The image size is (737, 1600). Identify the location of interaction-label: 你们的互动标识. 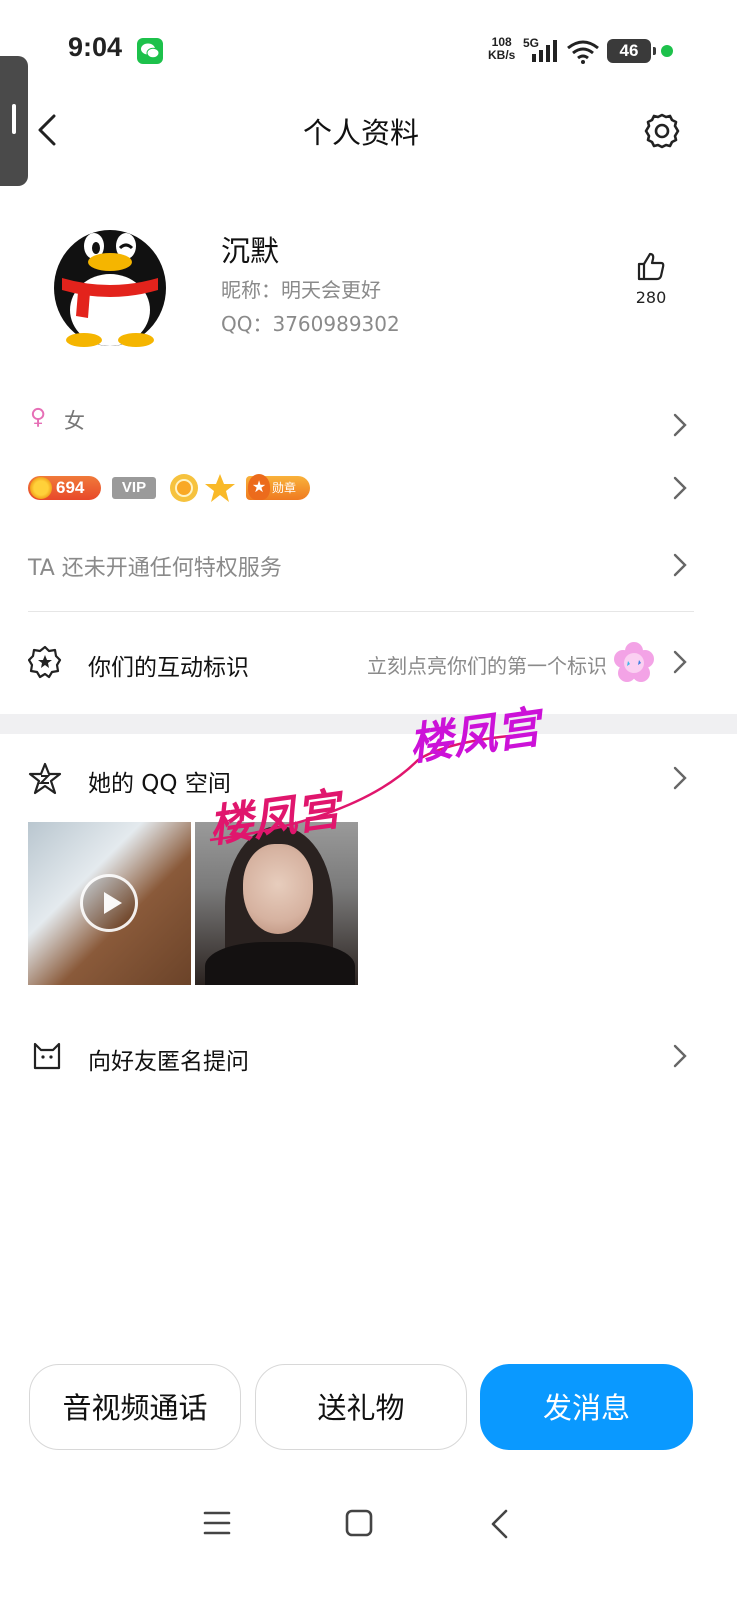
(168, 668).